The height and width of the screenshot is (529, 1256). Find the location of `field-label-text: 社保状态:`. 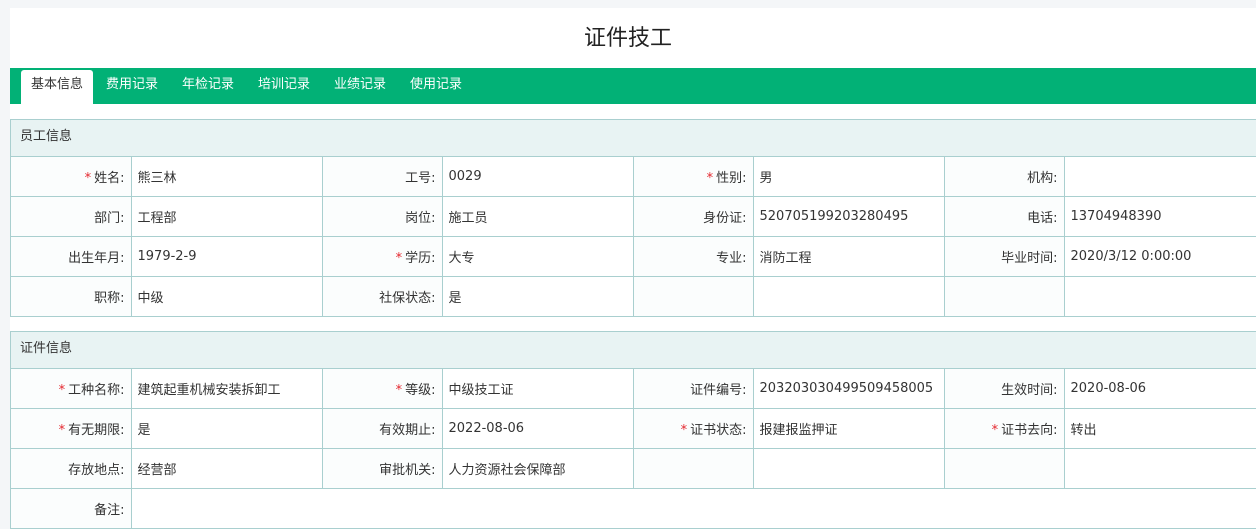

field-label-text: 社保状态: is located at coordinates (407, 298).